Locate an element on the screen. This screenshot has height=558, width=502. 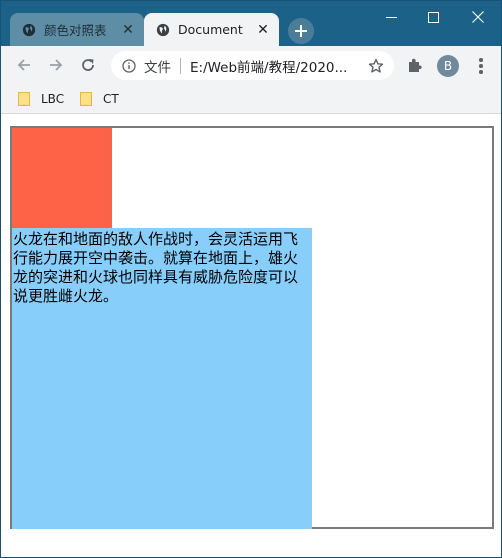
new-tab-button is located at coordinates (301, 31).